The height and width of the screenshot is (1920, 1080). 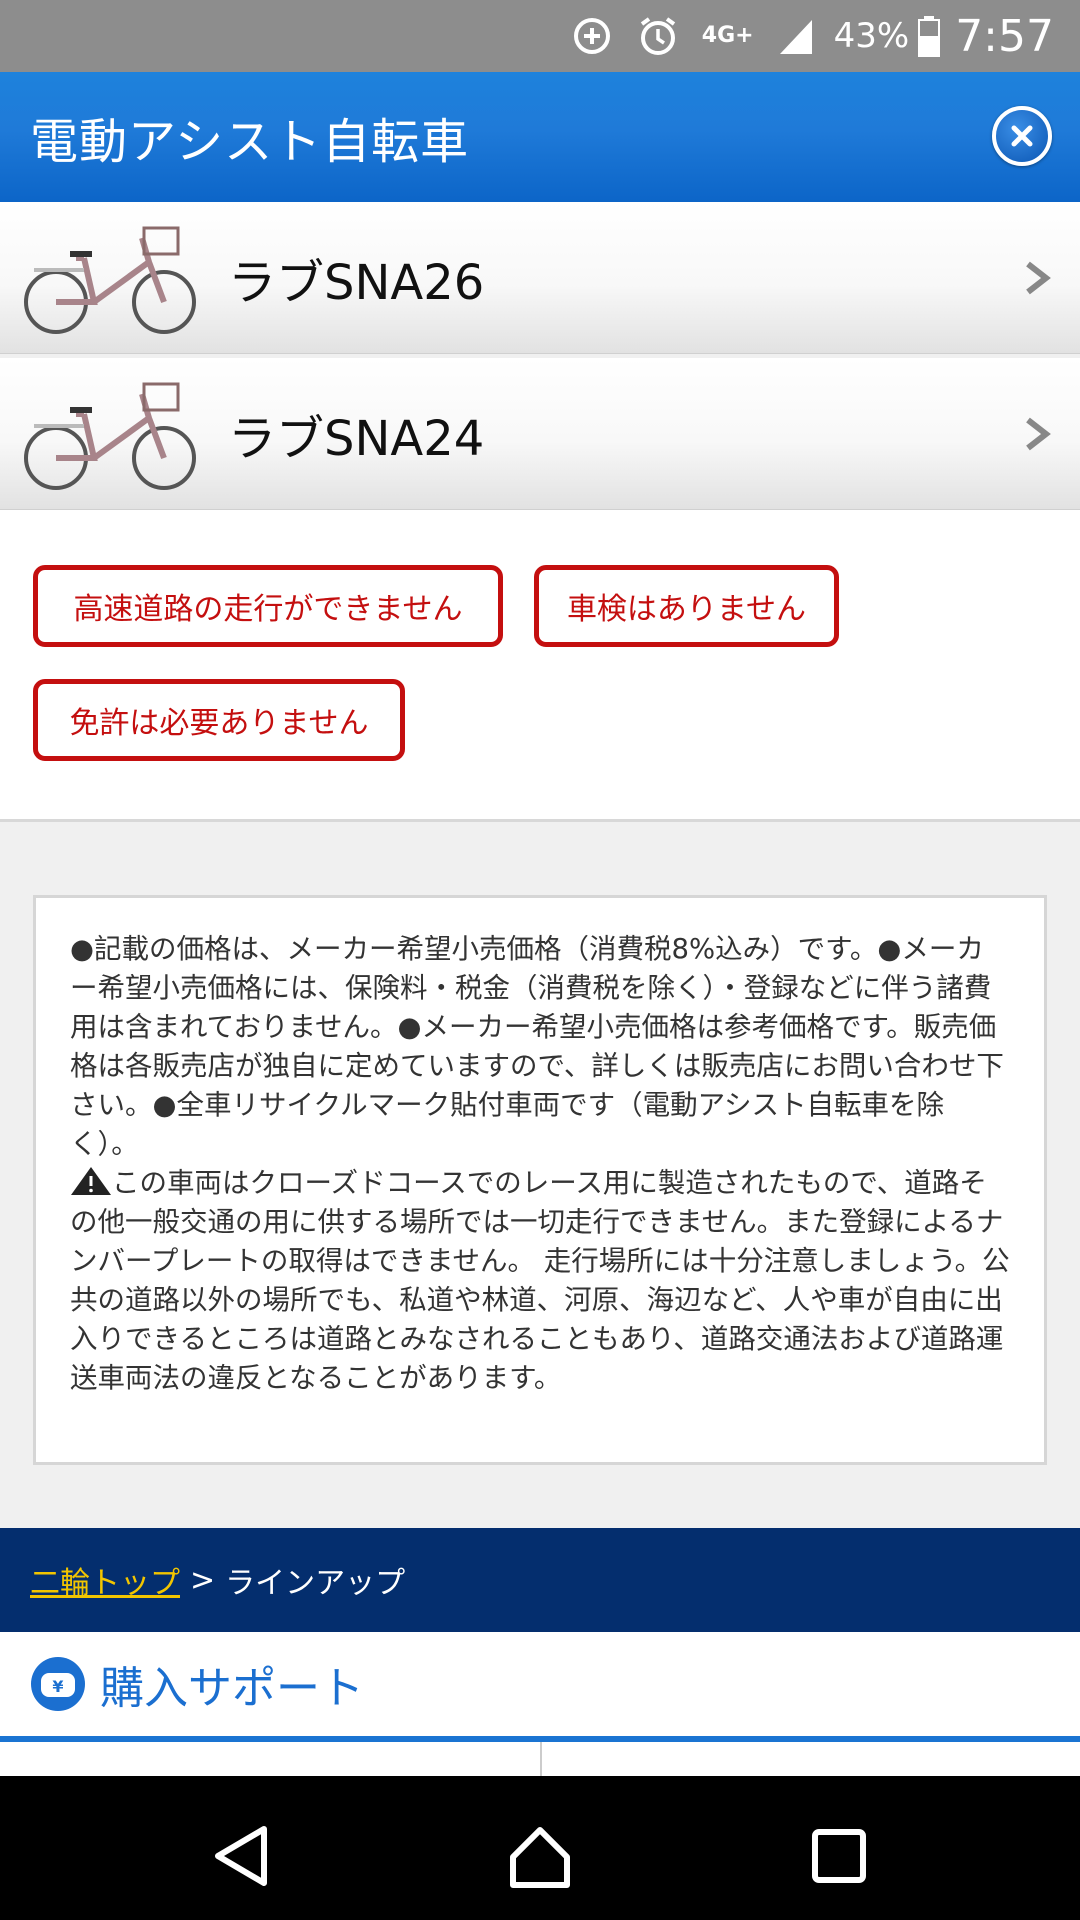 I want to click on navigation-bar, so click(x=540, y=1848).